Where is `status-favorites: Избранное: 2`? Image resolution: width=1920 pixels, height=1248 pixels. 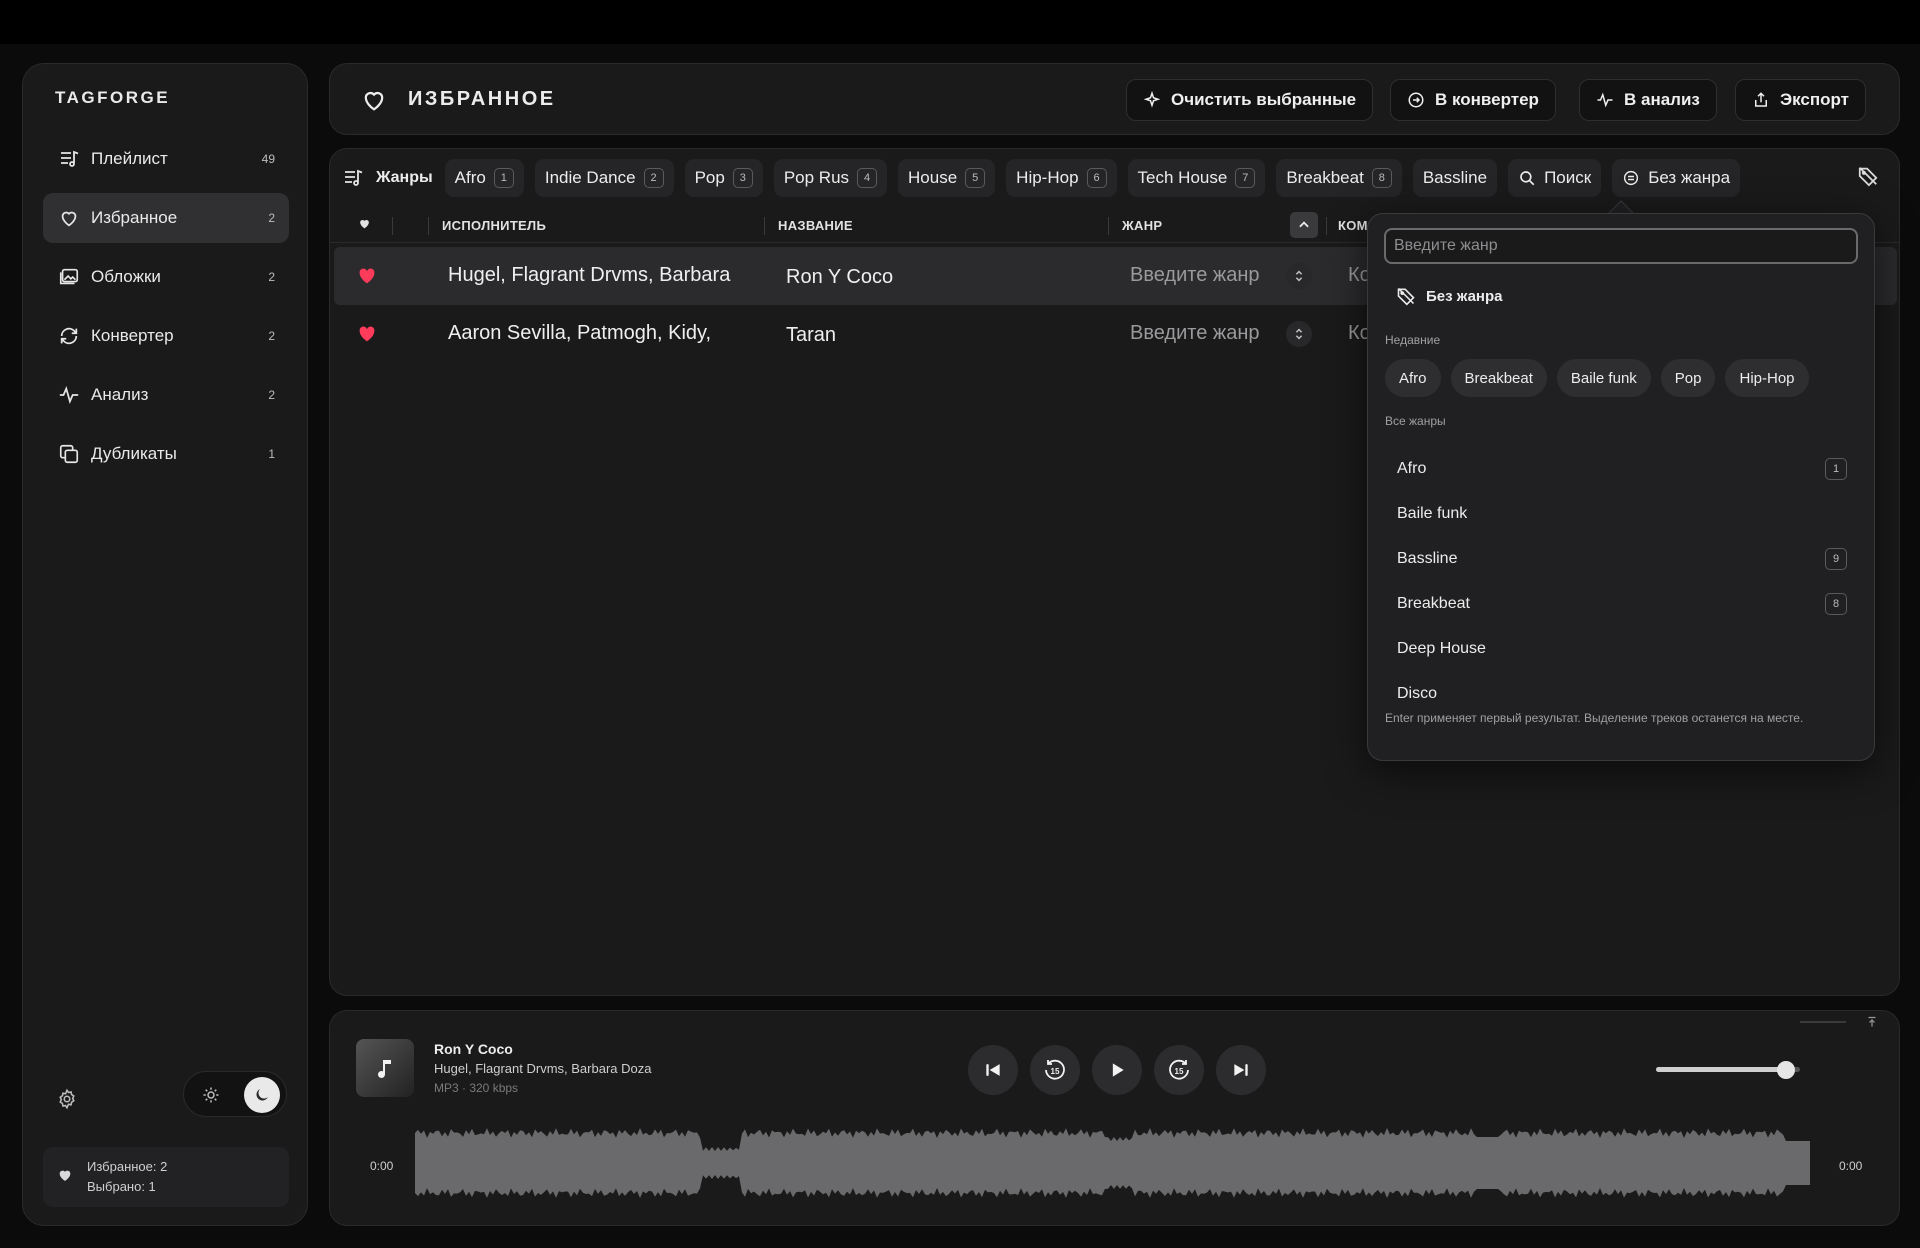 status-favorites: Избранное: 2 is located at coordinates (127, 1166).